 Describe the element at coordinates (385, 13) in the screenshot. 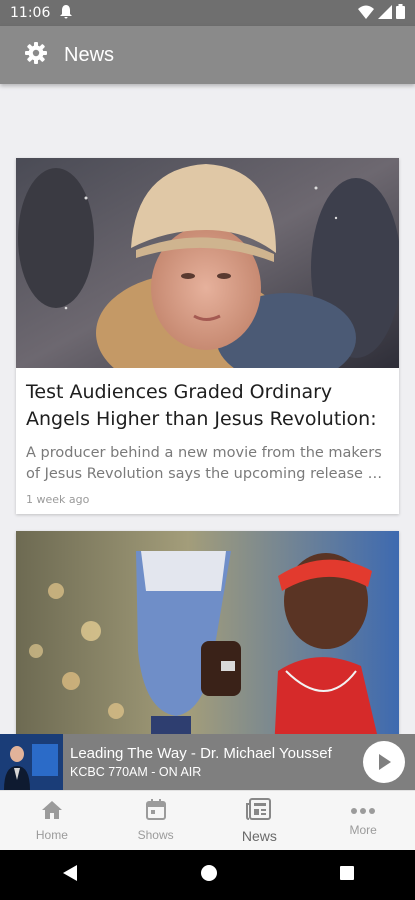

I see `signal-icon` at that location.